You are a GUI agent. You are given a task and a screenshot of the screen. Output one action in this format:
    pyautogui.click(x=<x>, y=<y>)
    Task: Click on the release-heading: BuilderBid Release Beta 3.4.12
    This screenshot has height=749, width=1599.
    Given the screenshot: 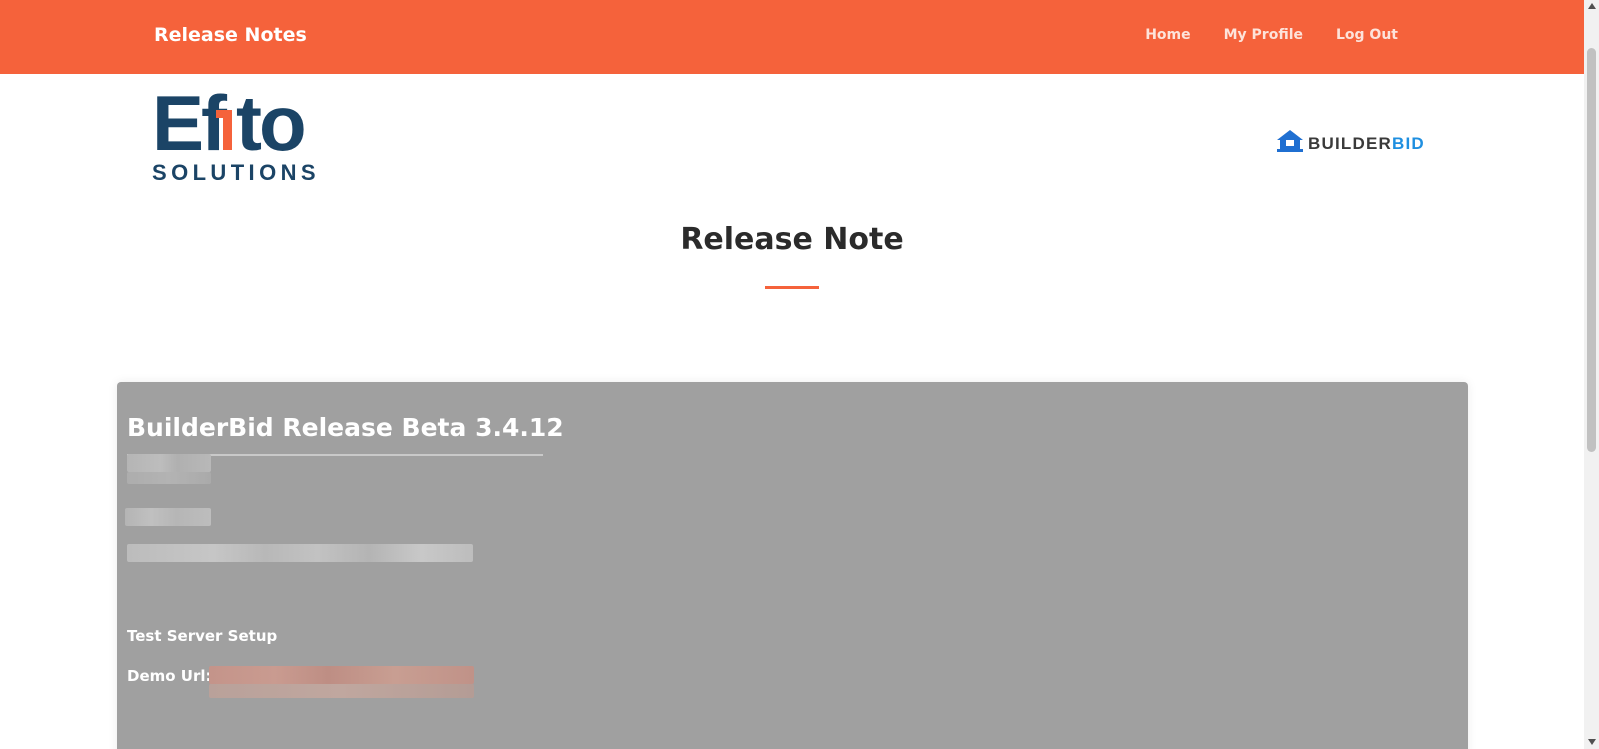 What is the action you would take?
    pyautogui.click(x=345, y=427)
    